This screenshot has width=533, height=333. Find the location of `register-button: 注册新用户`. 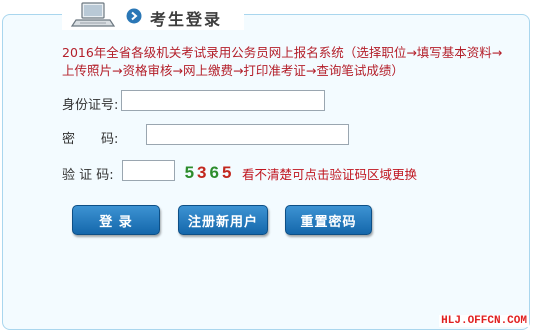

register-button: 注册新用户 is located at coordinates (223, 220).